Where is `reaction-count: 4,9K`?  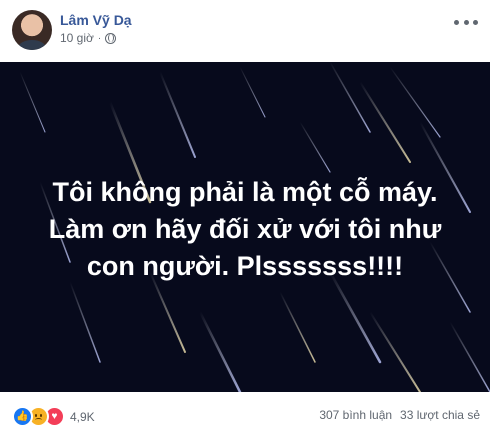 reaction-count: 4,9K is located at coordinates (82, 416).